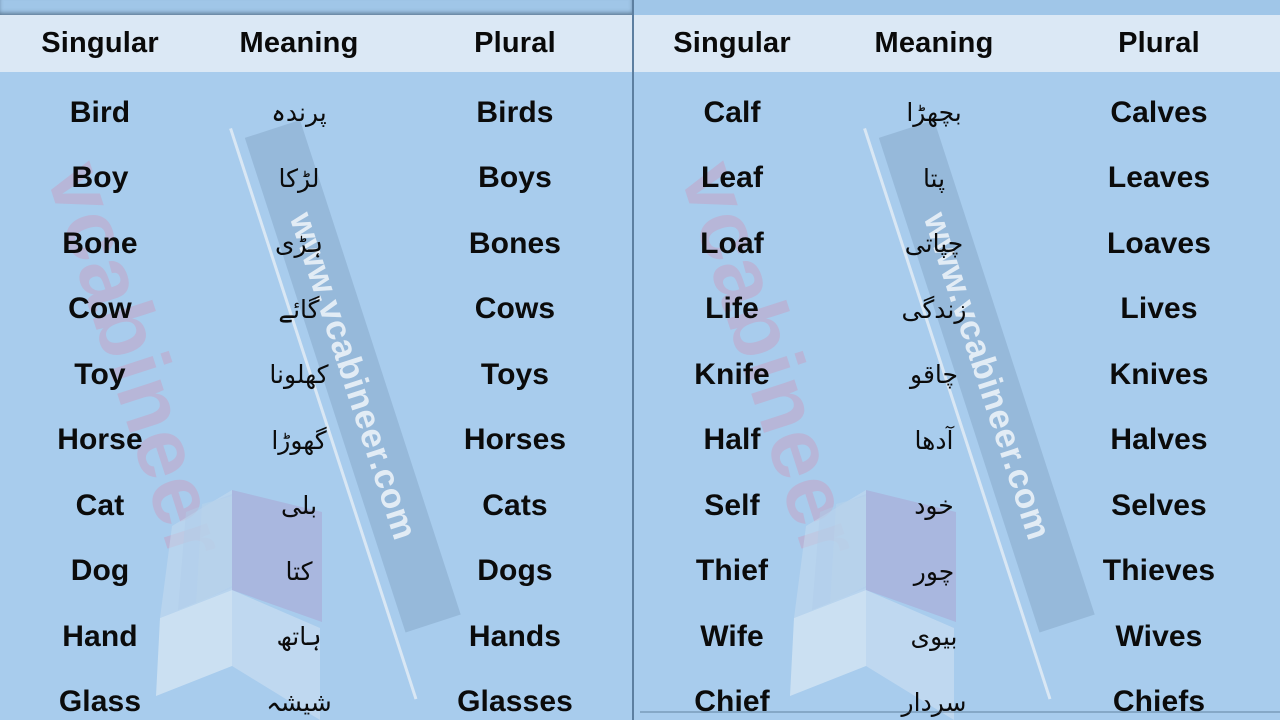  Describe the element at coordinates (100, 309) in the screenshot. I see `cell-singular: Cow` at that location.